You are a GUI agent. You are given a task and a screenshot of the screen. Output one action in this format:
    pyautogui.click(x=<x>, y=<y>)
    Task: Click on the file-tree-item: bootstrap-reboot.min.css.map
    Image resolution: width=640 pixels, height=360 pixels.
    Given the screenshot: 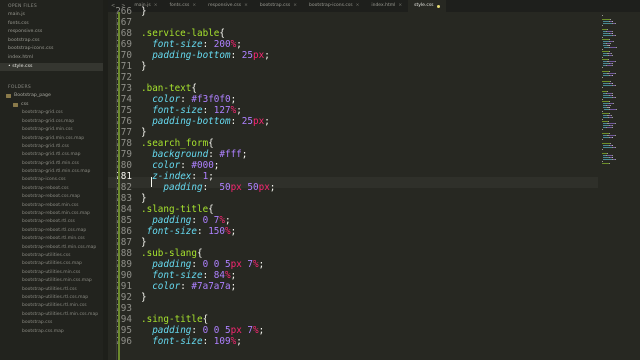 What is the action you would take?
    pyautogui.click(x=51, y=214)
    